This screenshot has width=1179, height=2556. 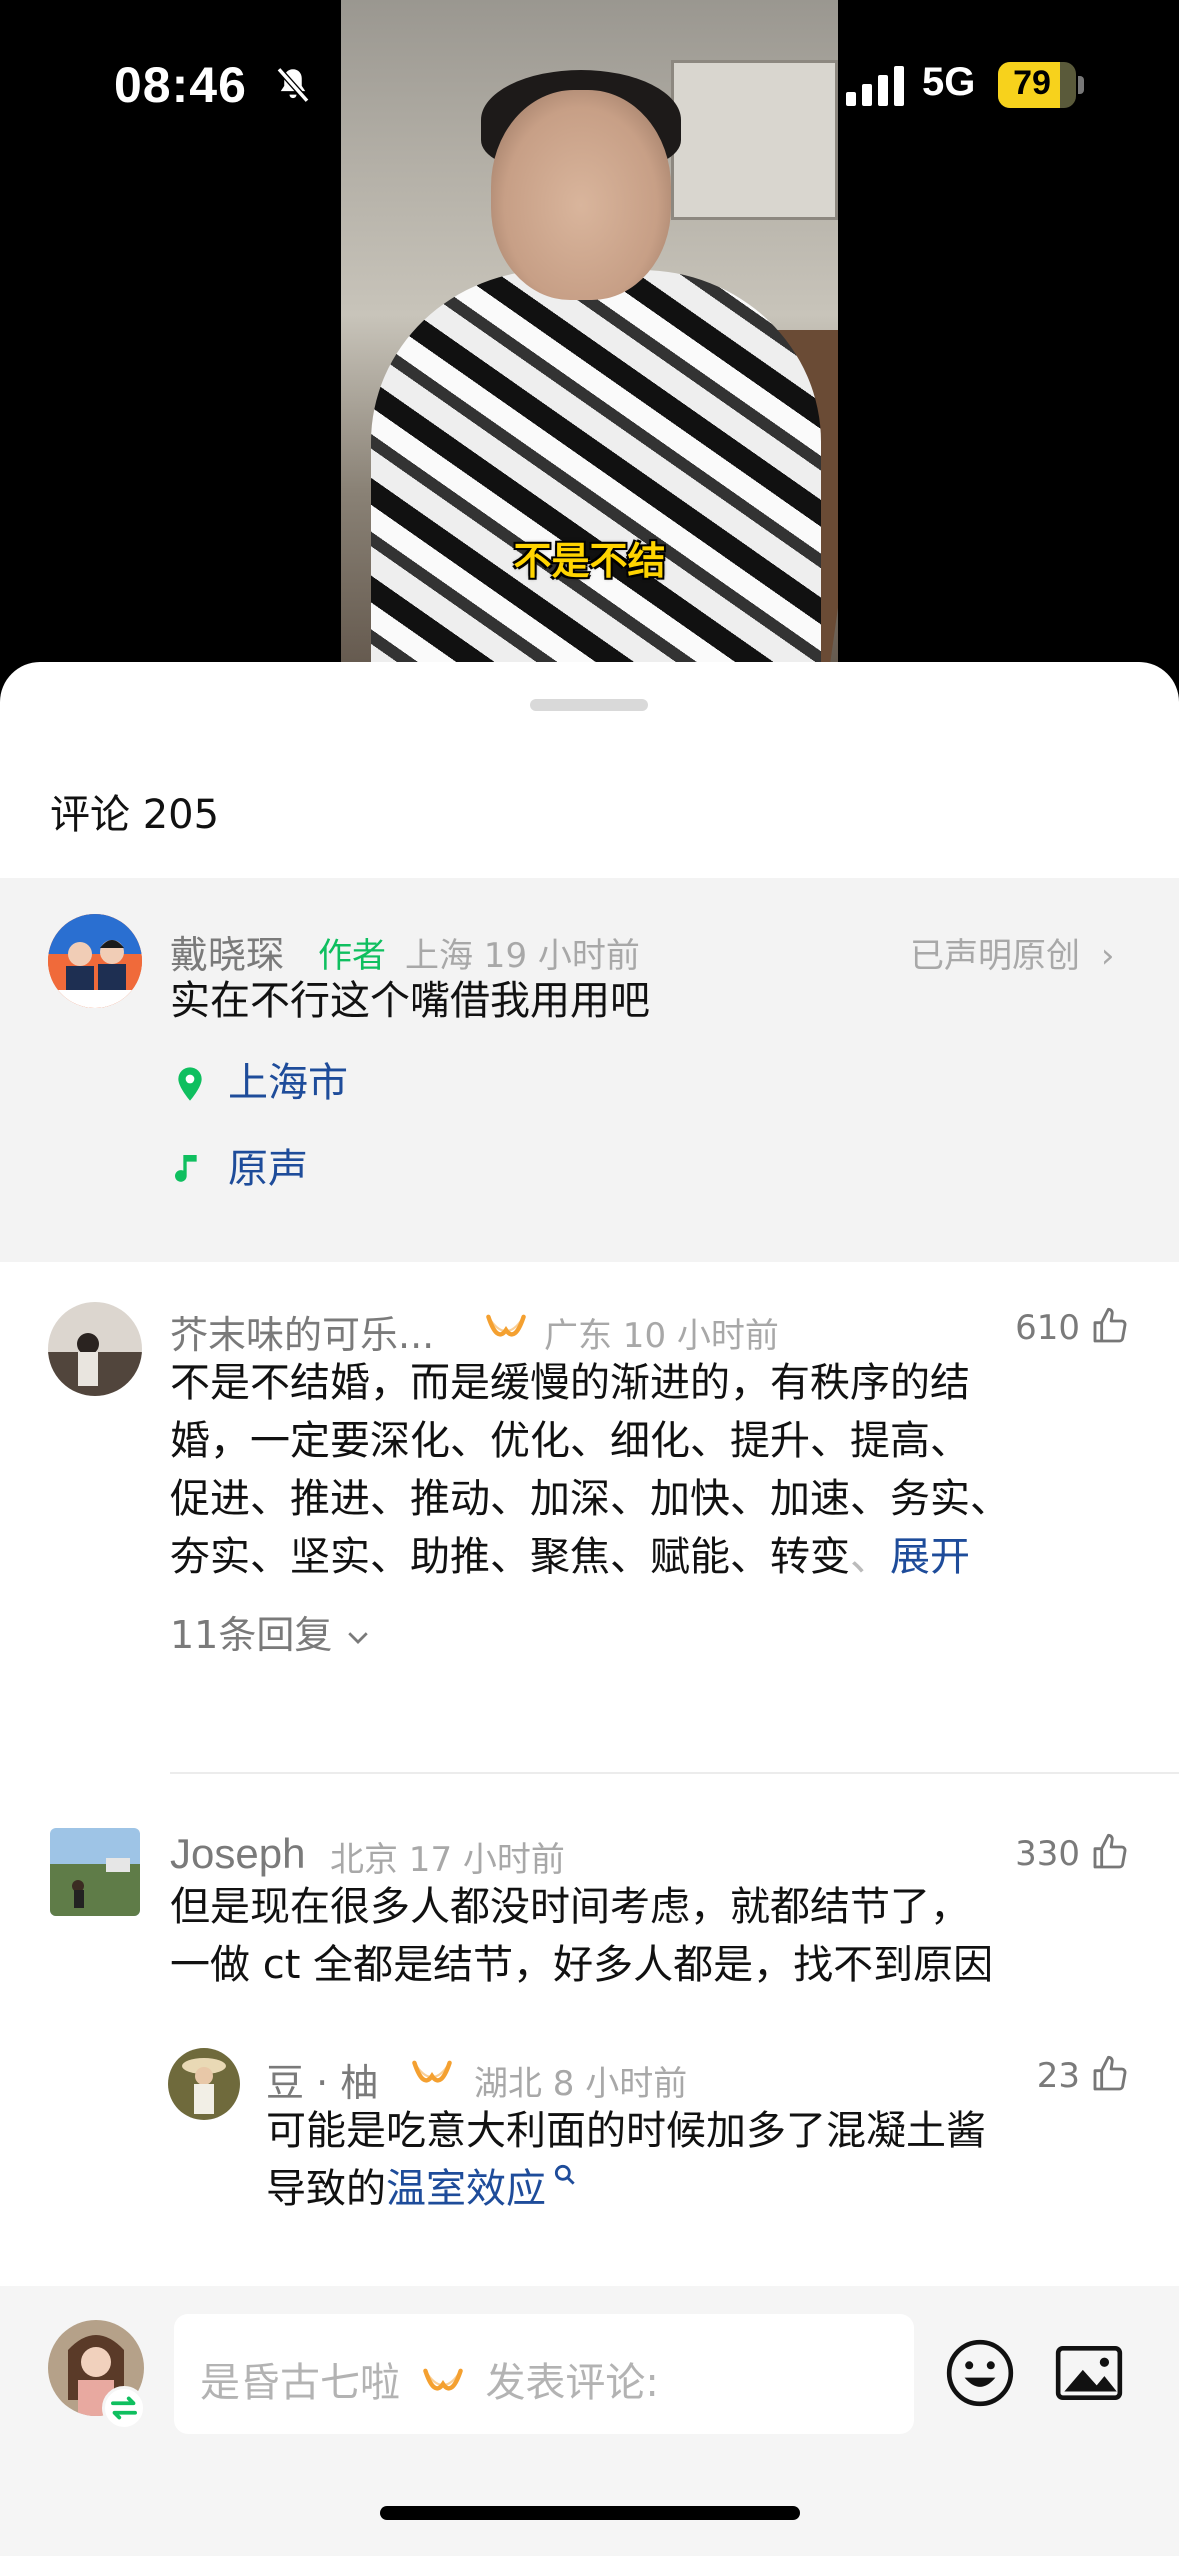 I want to click on chevron-down-icon, so click(x=358, y=1638).